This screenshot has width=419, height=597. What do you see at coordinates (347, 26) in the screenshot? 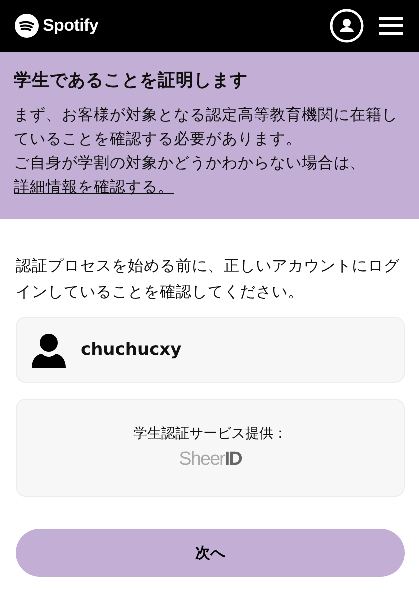
I see `profile-icon` at bounding box center [347, 26].